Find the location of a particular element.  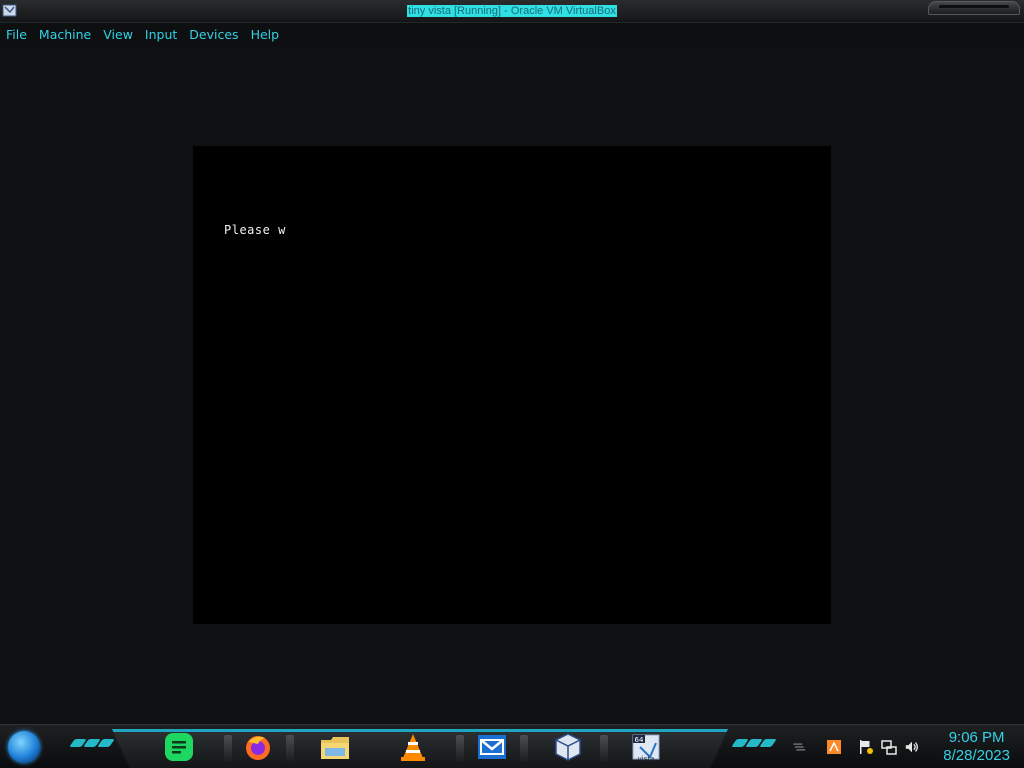

virtualbox-icon is located at coordinates (568, 747).